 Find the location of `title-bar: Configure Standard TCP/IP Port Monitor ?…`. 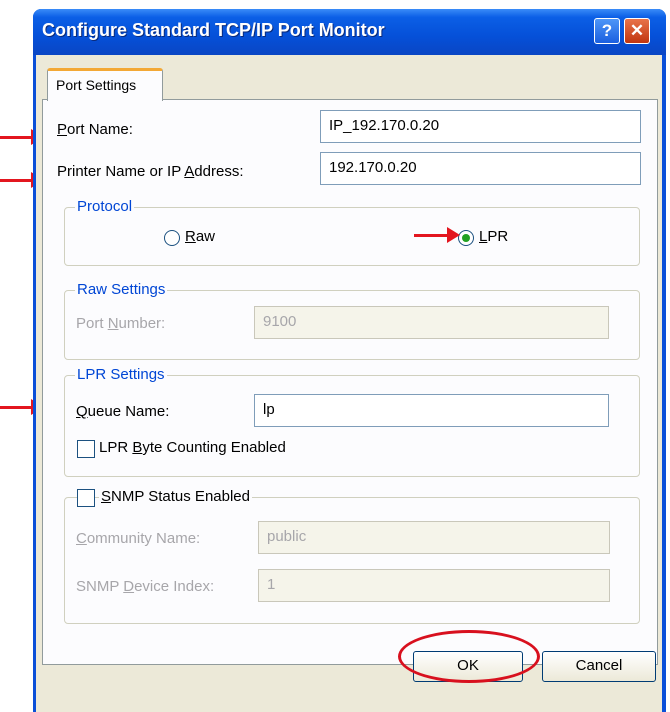

title-bar: Configure Standard TCP/IP Port Monitor ?… is located at coordinates (349, 32).